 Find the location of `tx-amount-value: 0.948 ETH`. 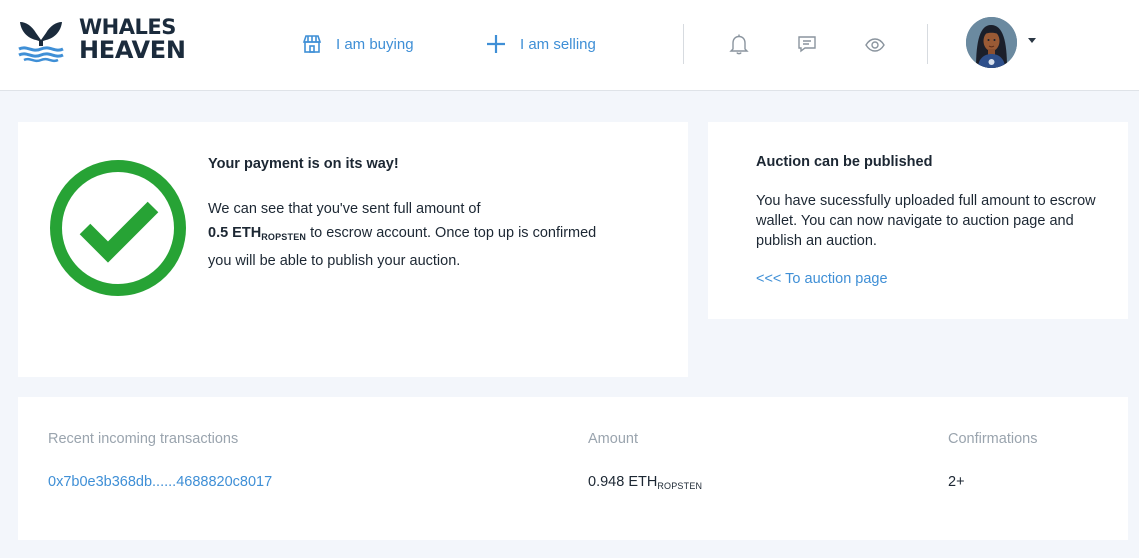

tx-amount-value: 0.948 ETH is located at coordinates (623, 482).